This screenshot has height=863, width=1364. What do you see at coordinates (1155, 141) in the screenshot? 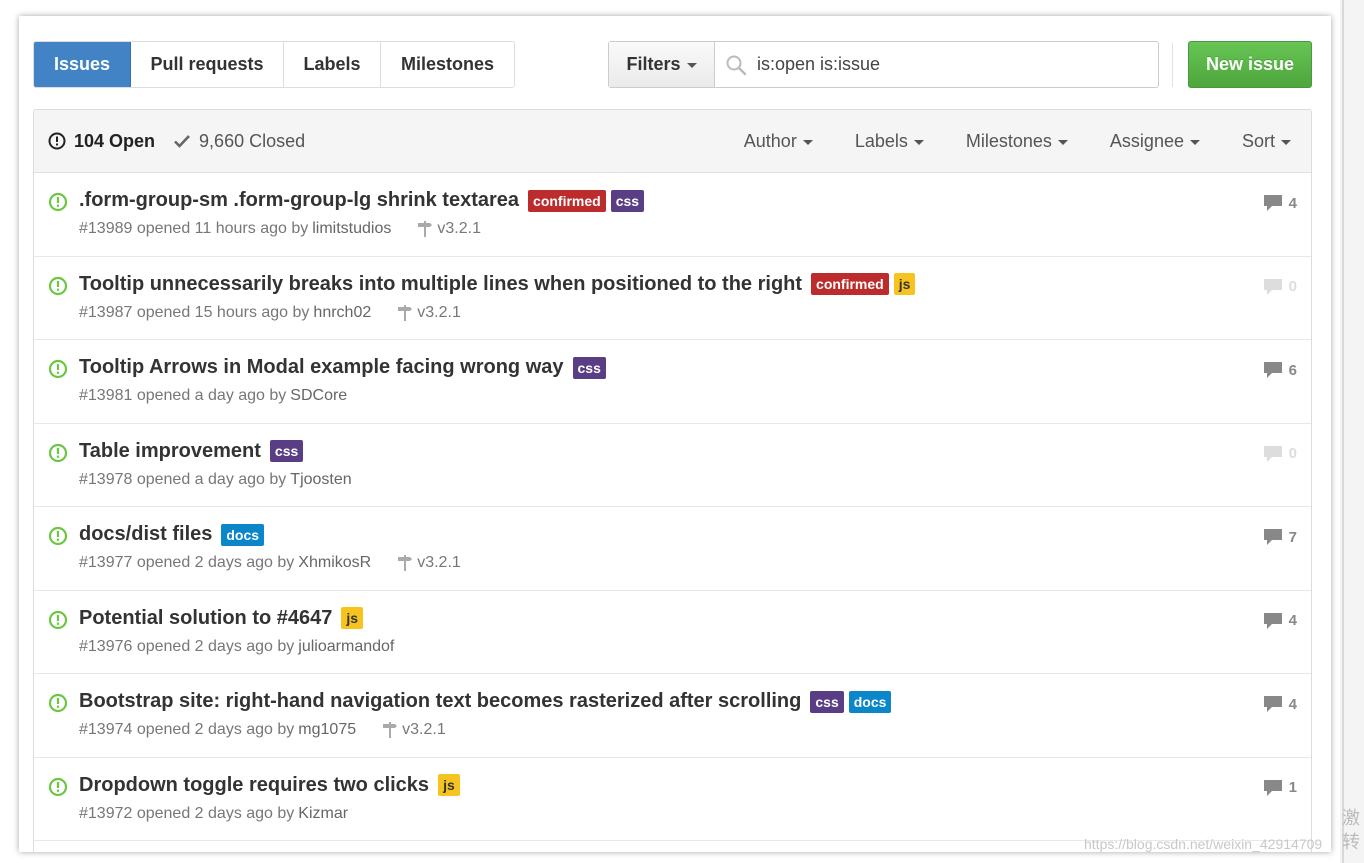
I see `assignee-filter: Assignee` at bounding box center [1155, 141].